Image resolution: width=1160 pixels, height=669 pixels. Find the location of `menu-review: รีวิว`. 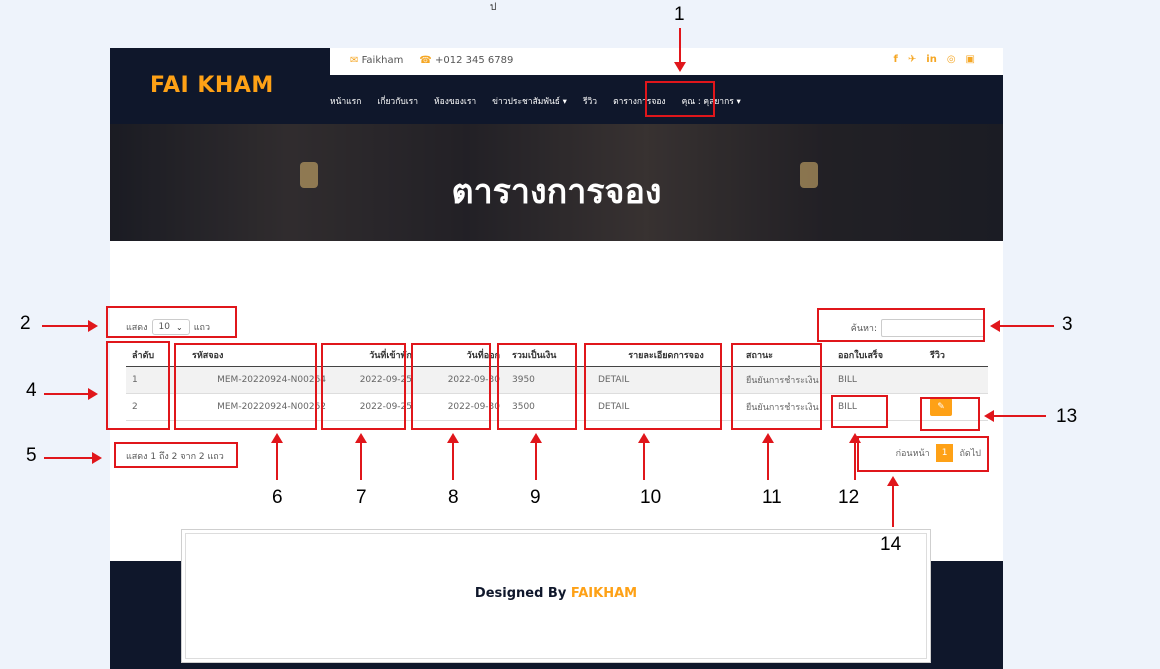

menu-review: รีวิว is located at coordinates (590, 101).